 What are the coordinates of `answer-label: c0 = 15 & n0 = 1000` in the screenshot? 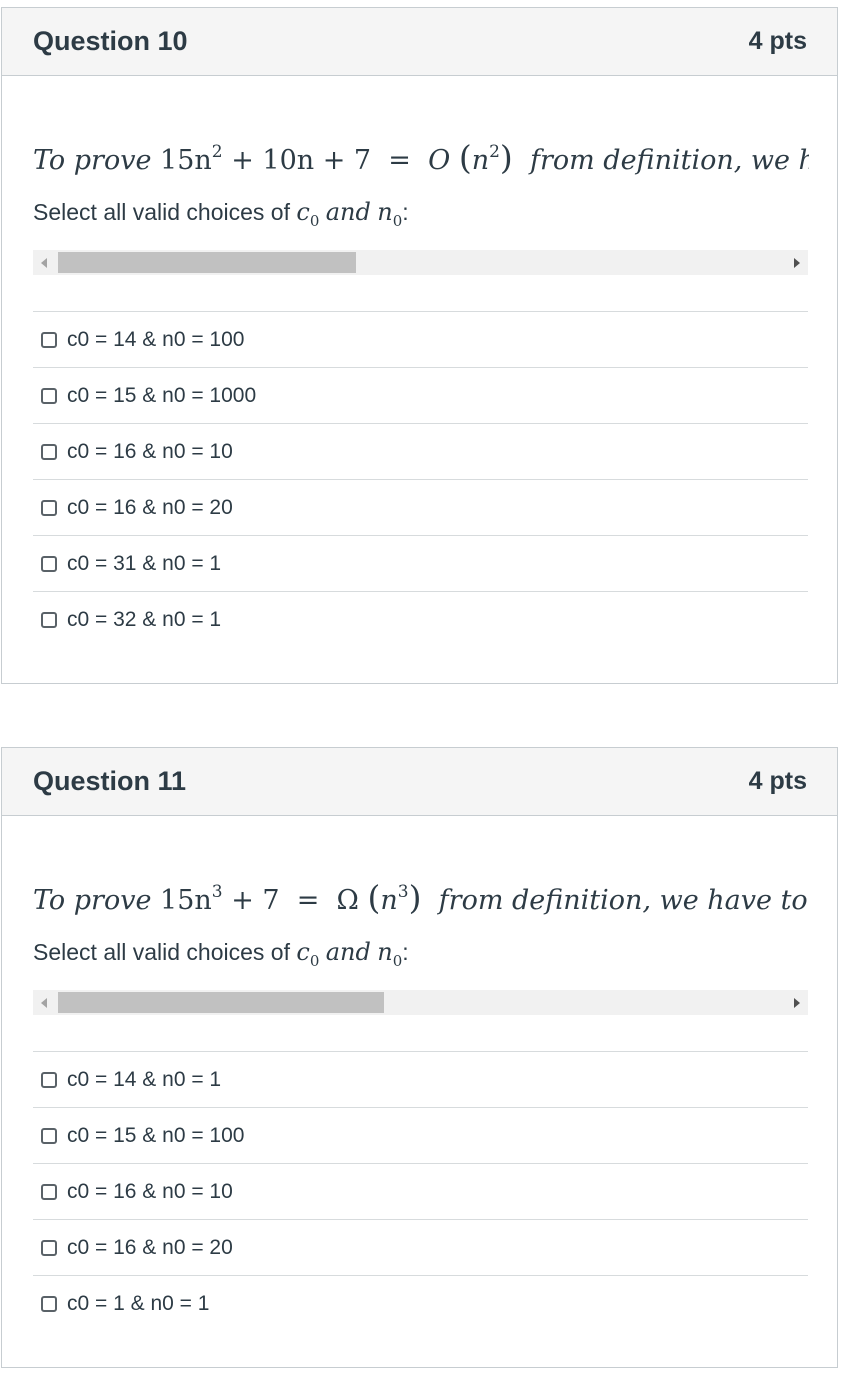 It's located at (162, 395).